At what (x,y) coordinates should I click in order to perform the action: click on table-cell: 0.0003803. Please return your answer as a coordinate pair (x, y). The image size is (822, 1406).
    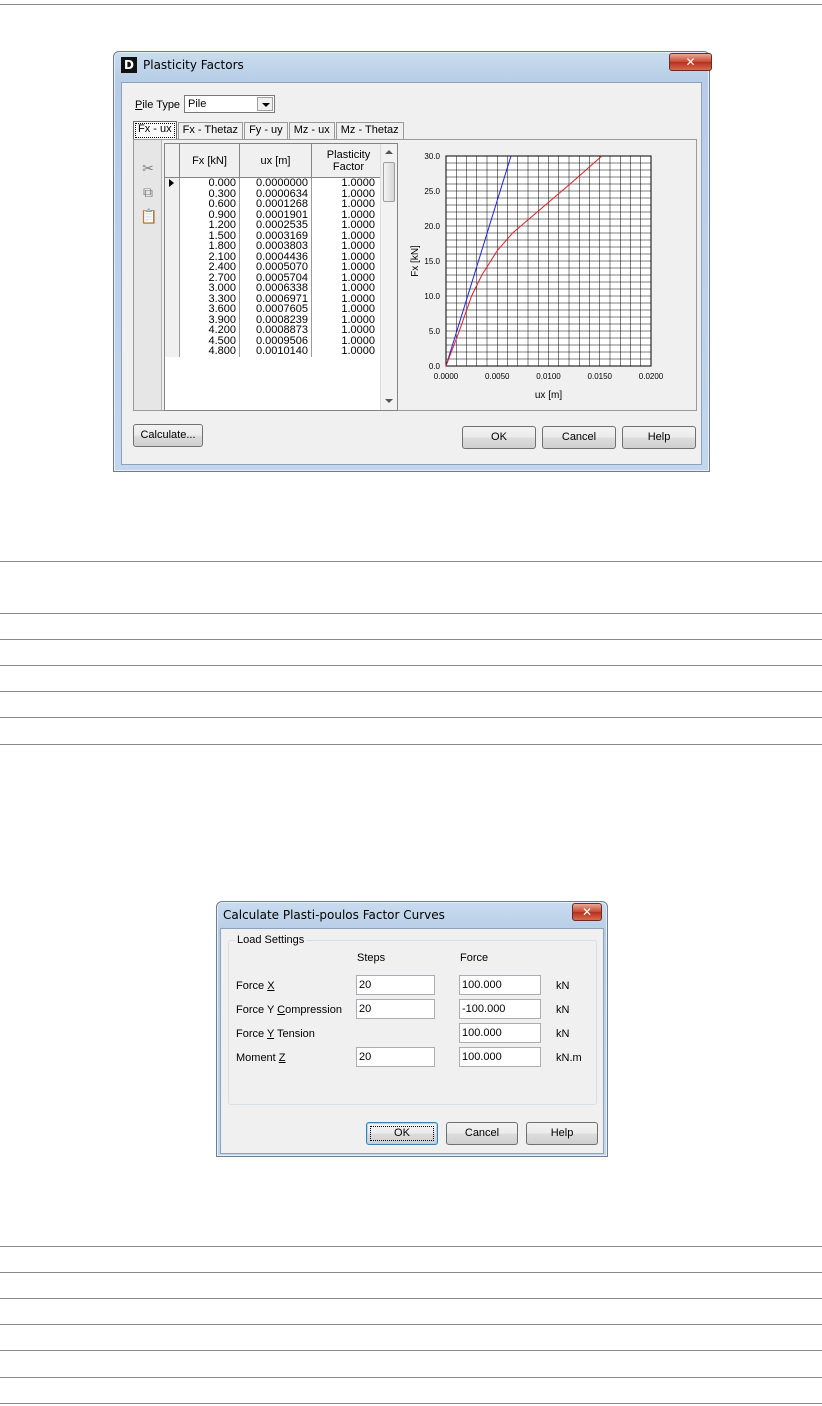
    Looking at the image, I should click on (276, 246).